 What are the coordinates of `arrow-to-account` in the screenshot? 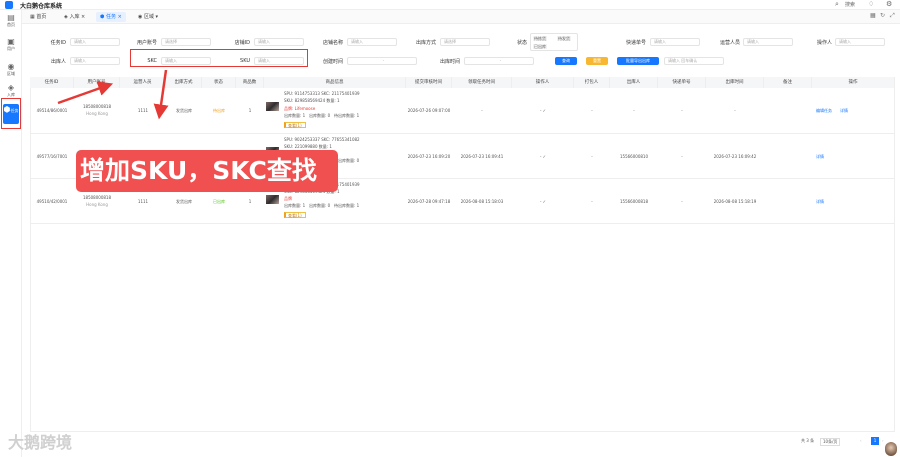 It's located at (85, 93).